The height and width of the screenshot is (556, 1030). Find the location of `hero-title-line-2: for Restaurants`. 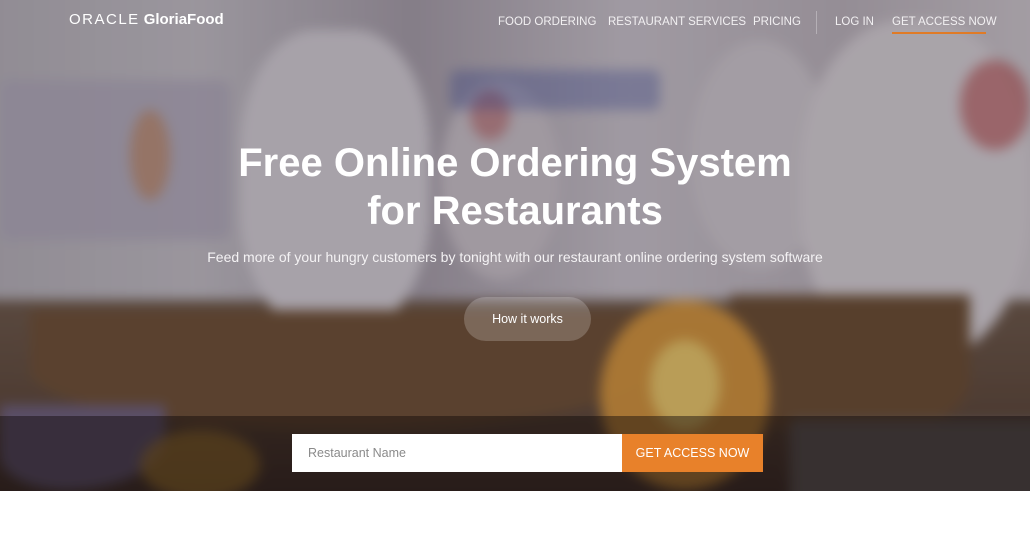

hero-title-line-2: for Restaurants is located at coordinates (515, 211).